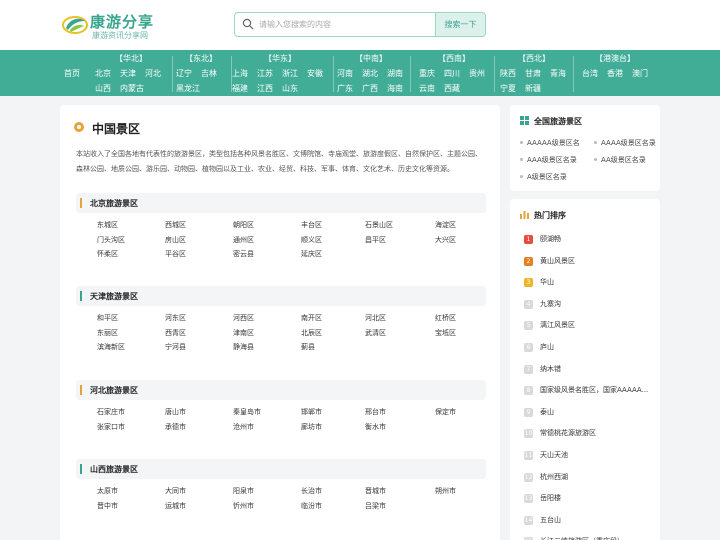  Describe the element at coordinates (131, 58) in the screenshot. I see `nav-region-title: 【华北】` at that location.